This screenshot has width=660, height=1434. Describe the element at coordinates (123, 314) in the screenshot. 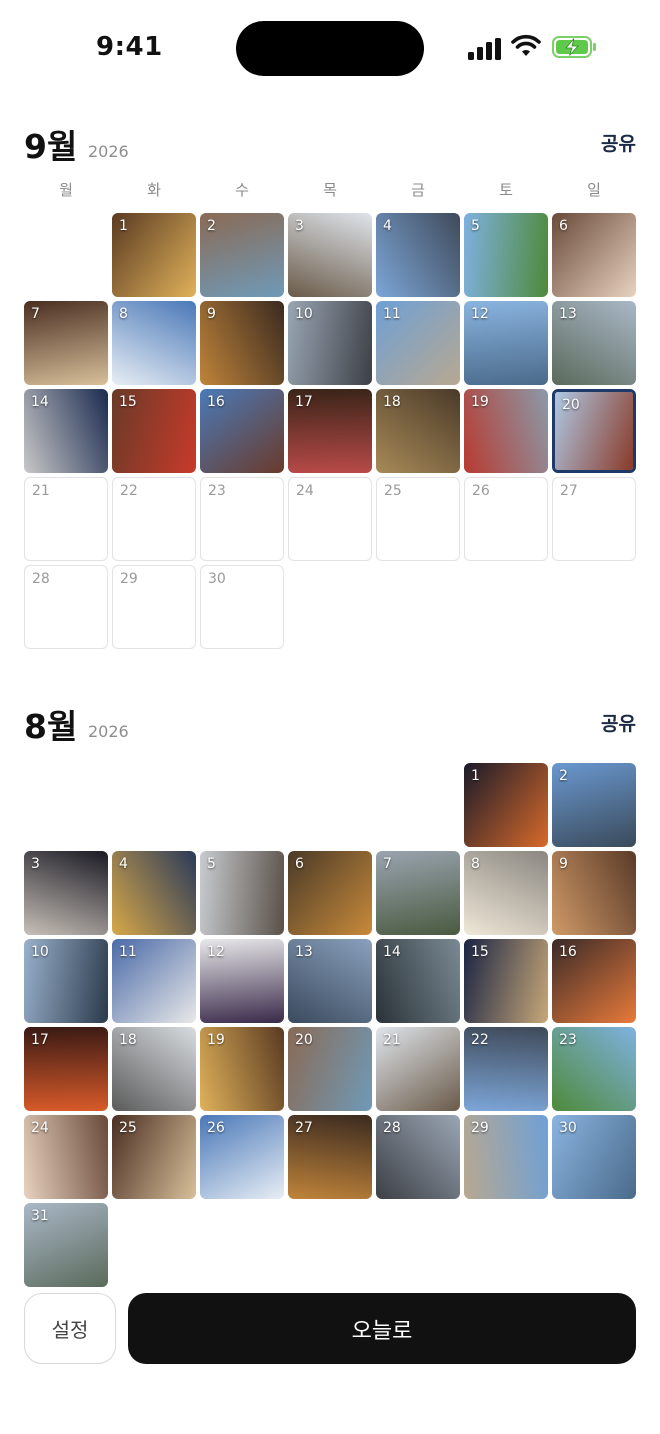

I see `day-number: 8` at that location.